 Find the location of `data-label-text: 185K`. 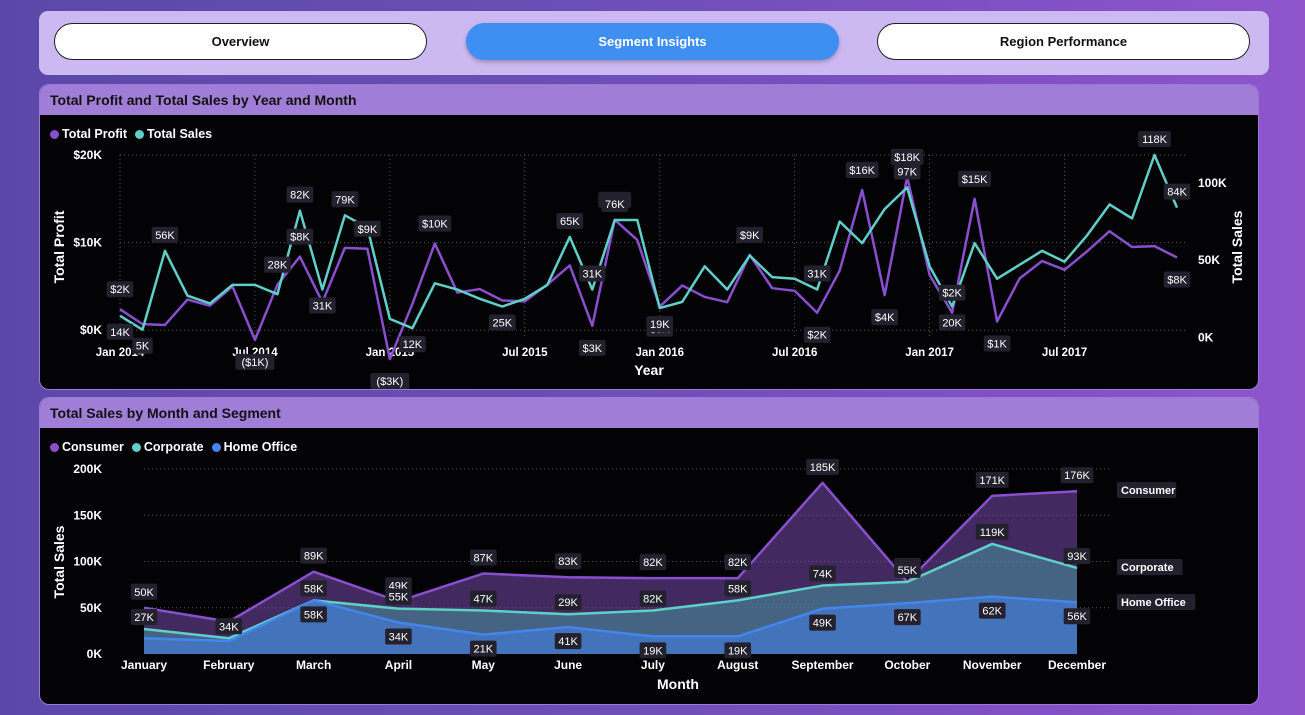

data-label-text: 185K is located at coordinates (823, 468).